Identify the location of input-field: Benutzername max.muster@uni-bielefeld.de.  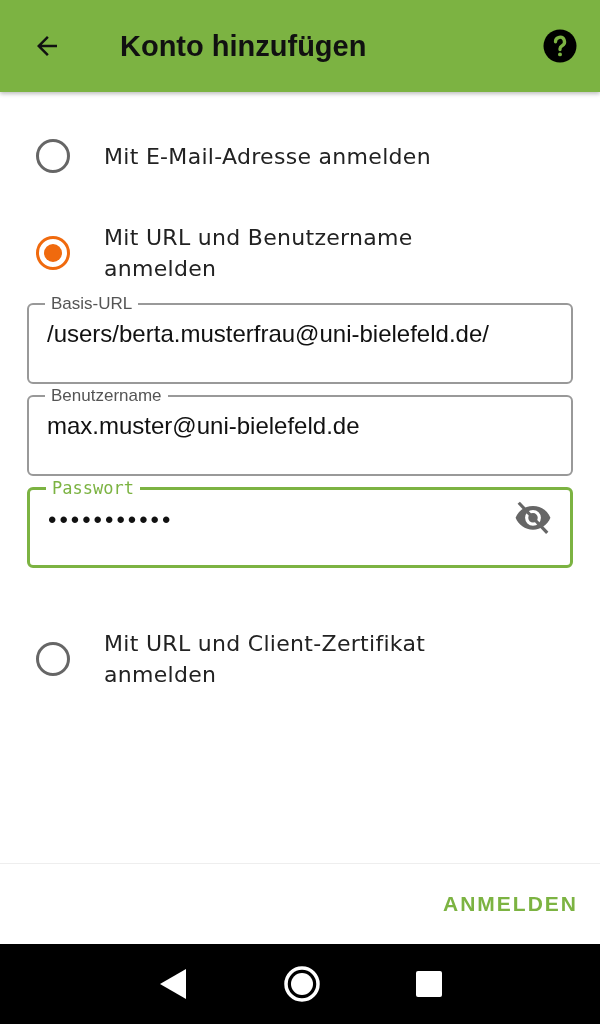
(300, 431).